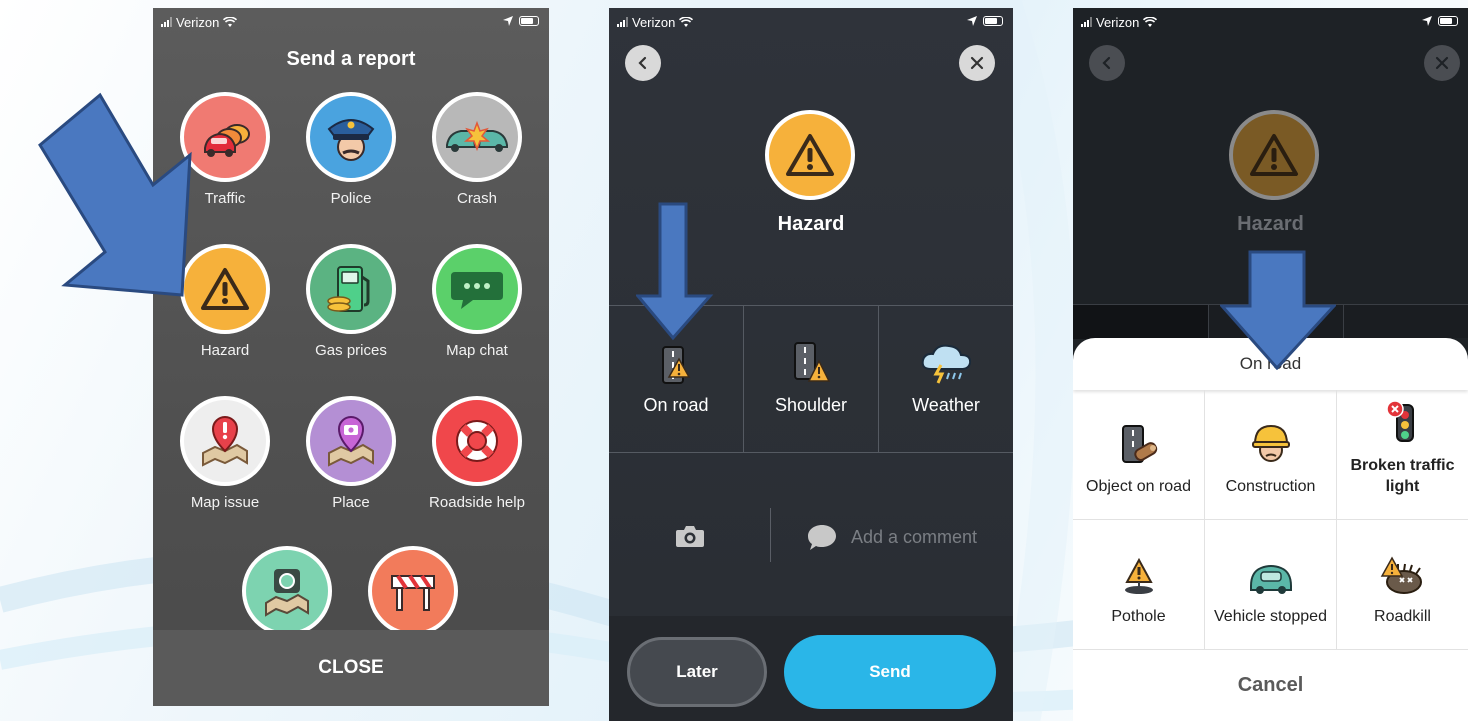 The image size is (1468, 721). Describe the element at coordinates (1270, 443) in the screenshot. I see `construction-icon` at that location.